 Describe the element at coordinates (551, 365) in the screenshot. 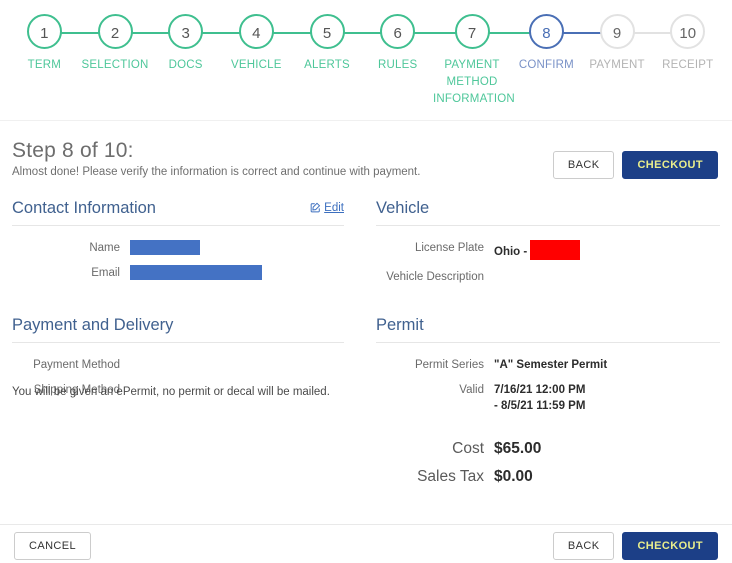

I see `permit-series-value: "A" Semester Permit` at that location.